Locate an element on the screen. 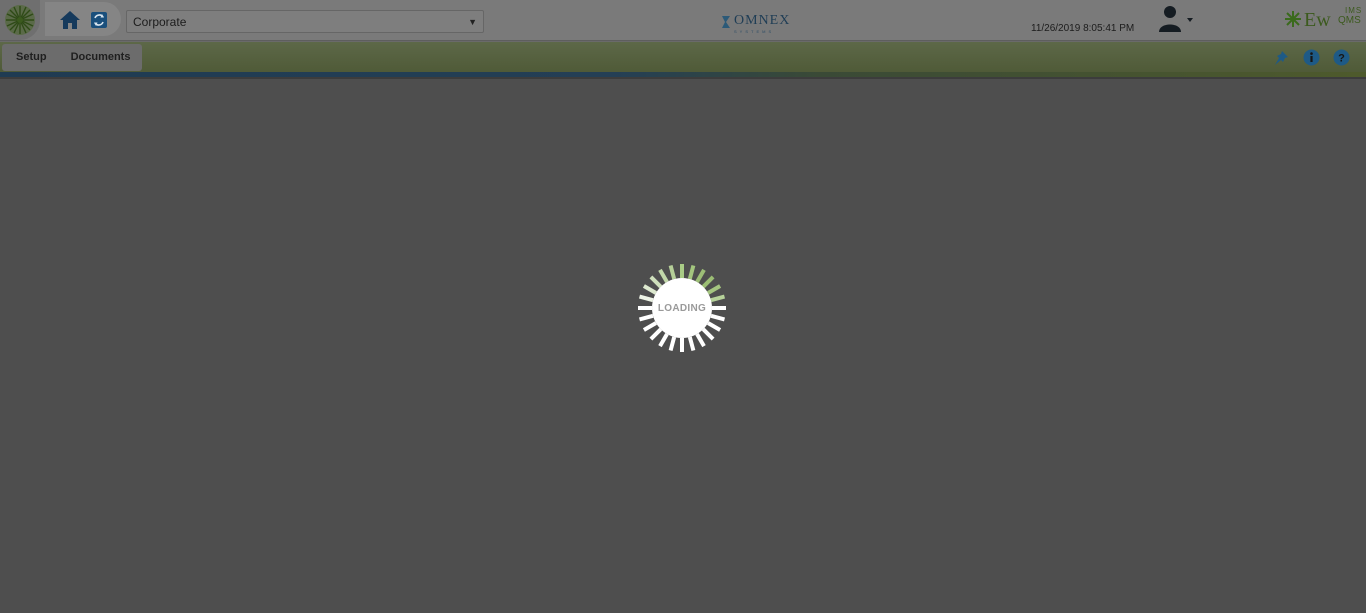 The image size is (1366, 613). help-icon: ? is located at coordinates (1341, 58).